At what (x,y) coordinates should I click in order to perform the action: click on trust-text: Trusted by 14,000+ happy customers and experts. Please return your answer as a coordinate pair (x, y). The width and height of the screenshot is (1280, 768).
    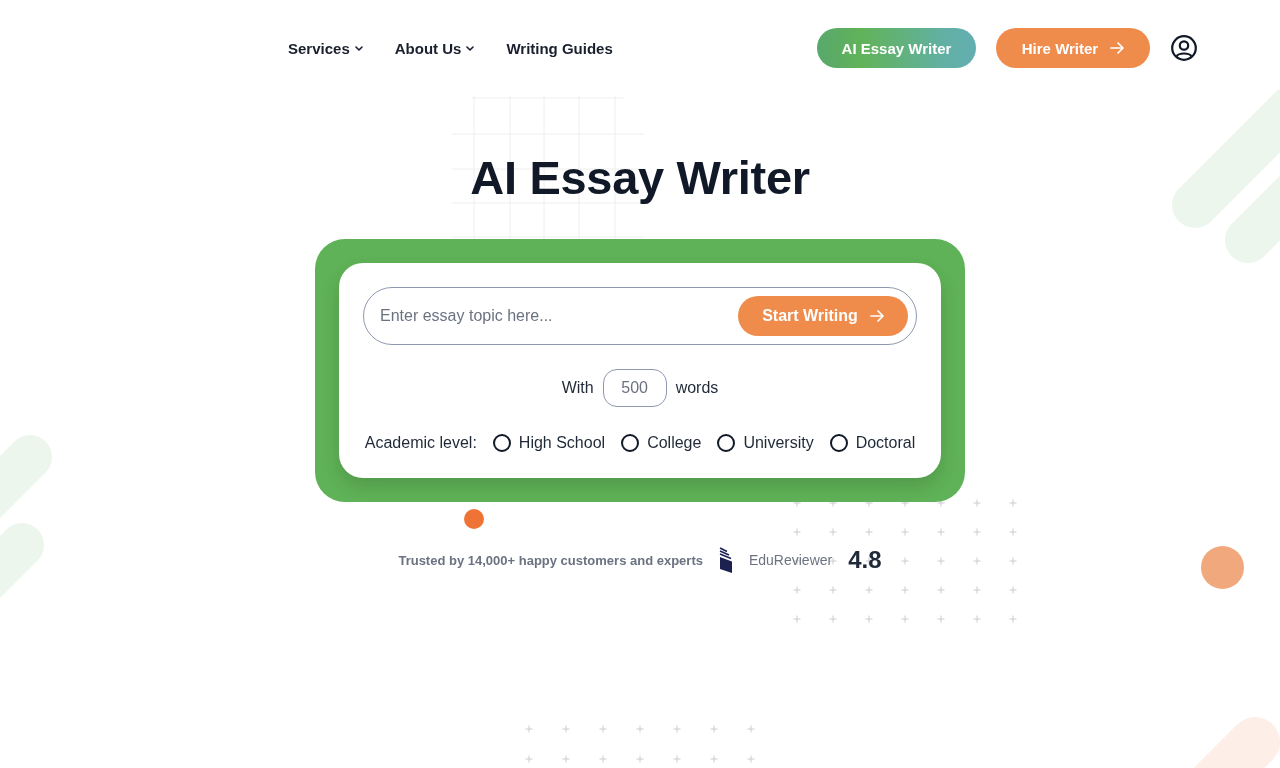
    Looking at the image, I should click on (550, 560).